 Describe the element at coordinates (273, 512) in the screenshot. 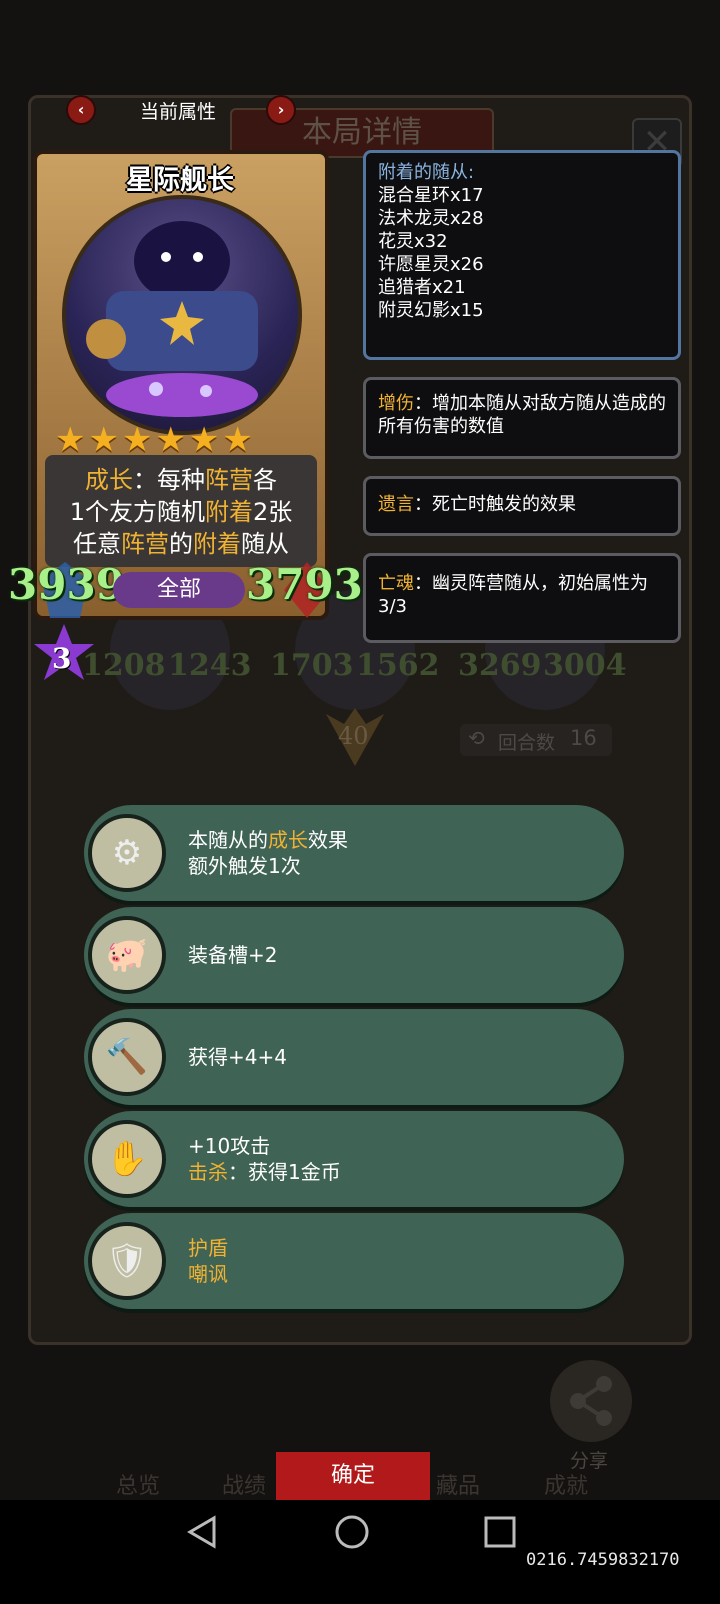

I see `plain-text: 2张` at that location.